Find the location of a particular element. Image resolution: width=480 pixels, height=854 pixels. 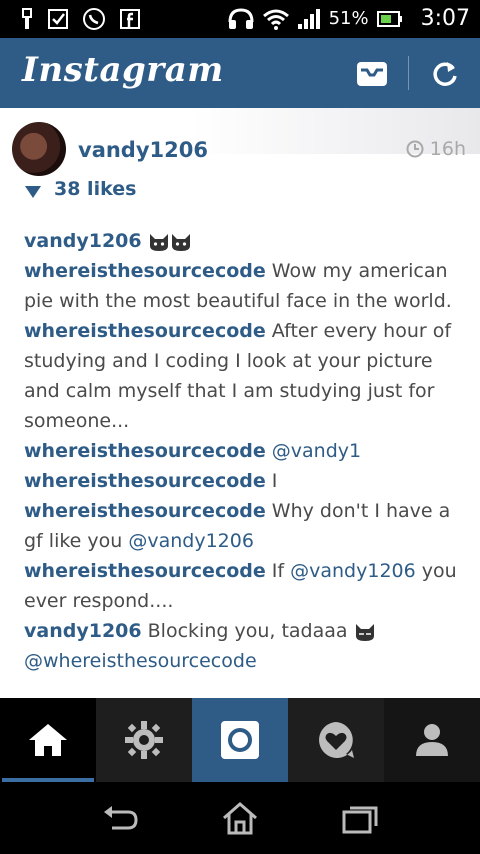

refresh-icon is located at coordinates (445, 74).